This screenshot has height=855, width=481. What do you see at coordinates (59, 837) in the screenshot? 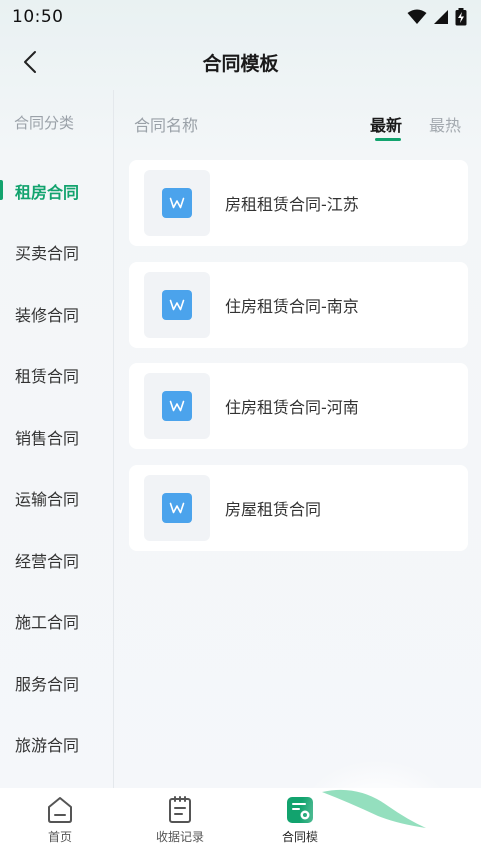
I see `nav-label: 首页` at bounding box center [59, 837].